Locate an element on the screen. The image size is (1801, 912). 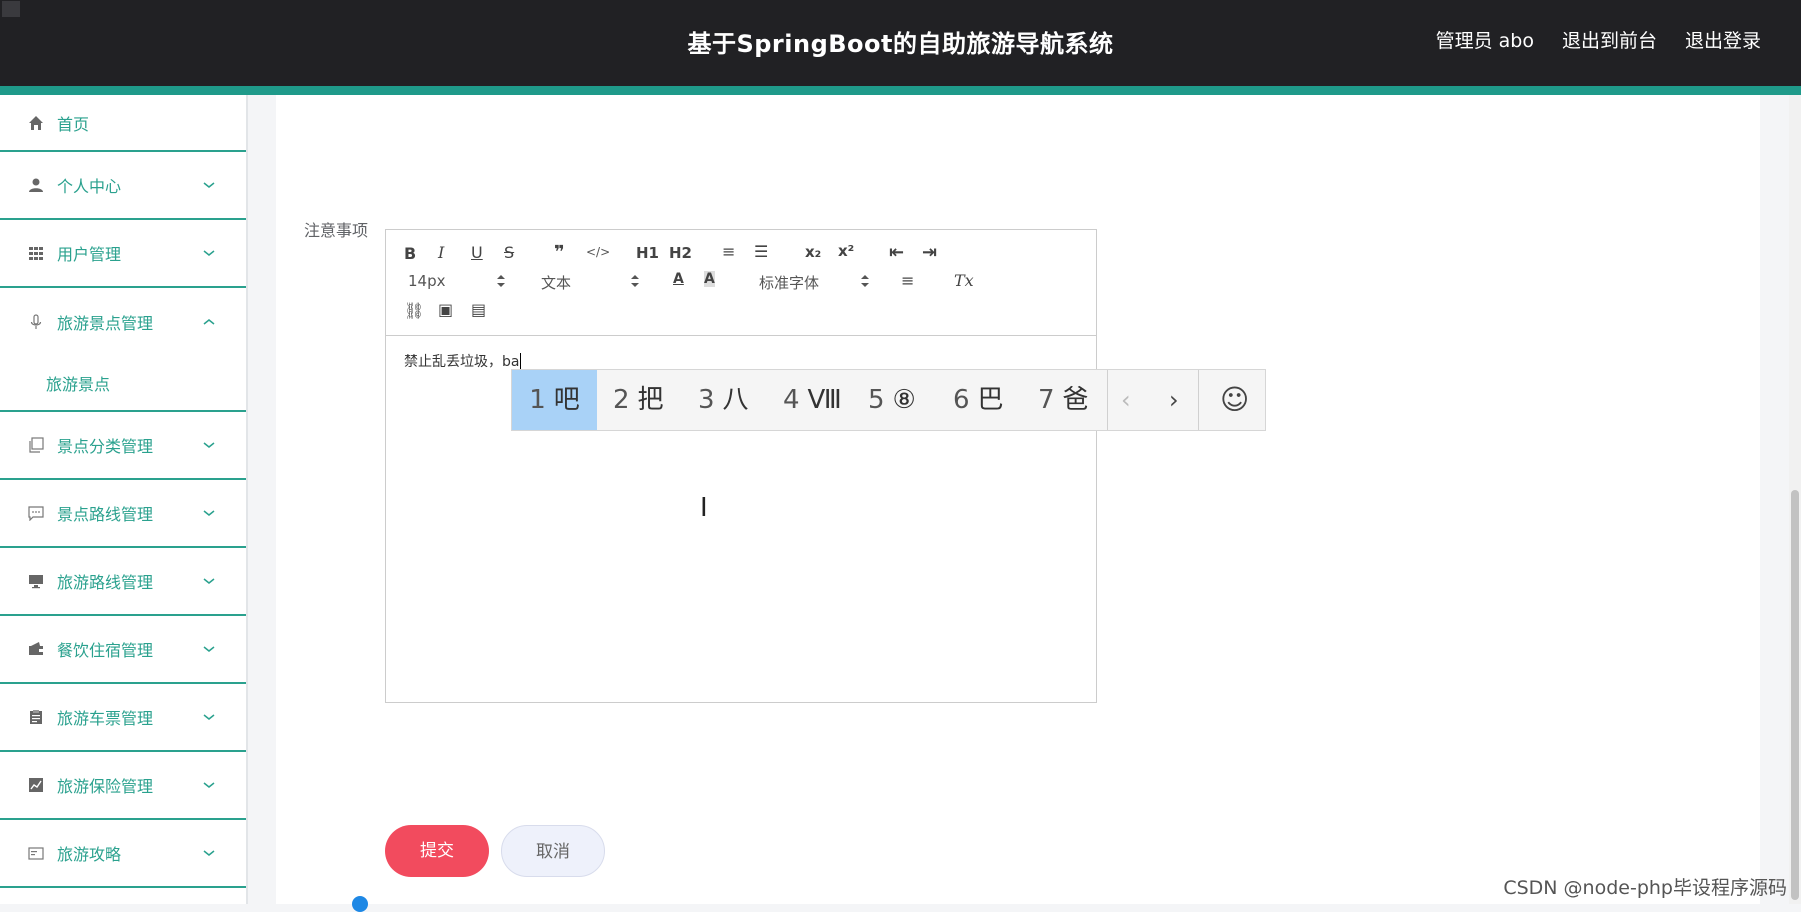
sidebar-item-dining-lodging-management: 餐饮住宿管理 is located at coordinates (123, 650).